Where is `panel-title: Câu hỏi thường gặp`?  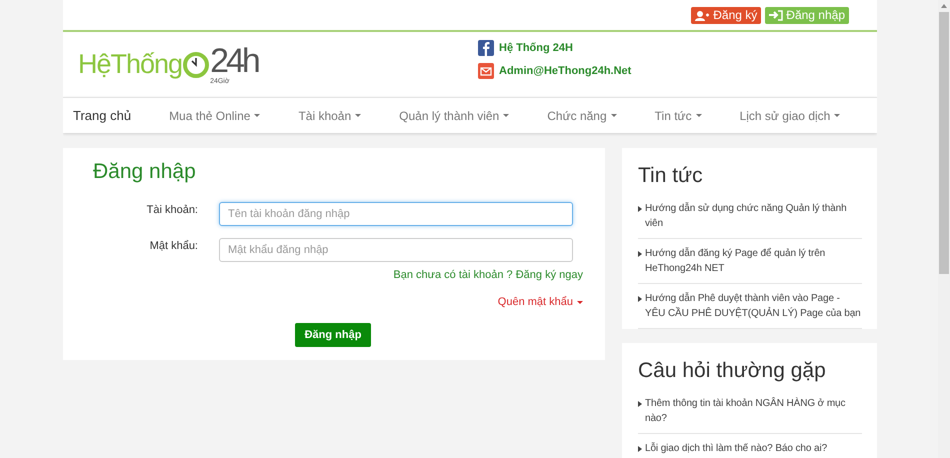
panel-title: Câu hỏi thường gặp is located at coordinates (732, 371).